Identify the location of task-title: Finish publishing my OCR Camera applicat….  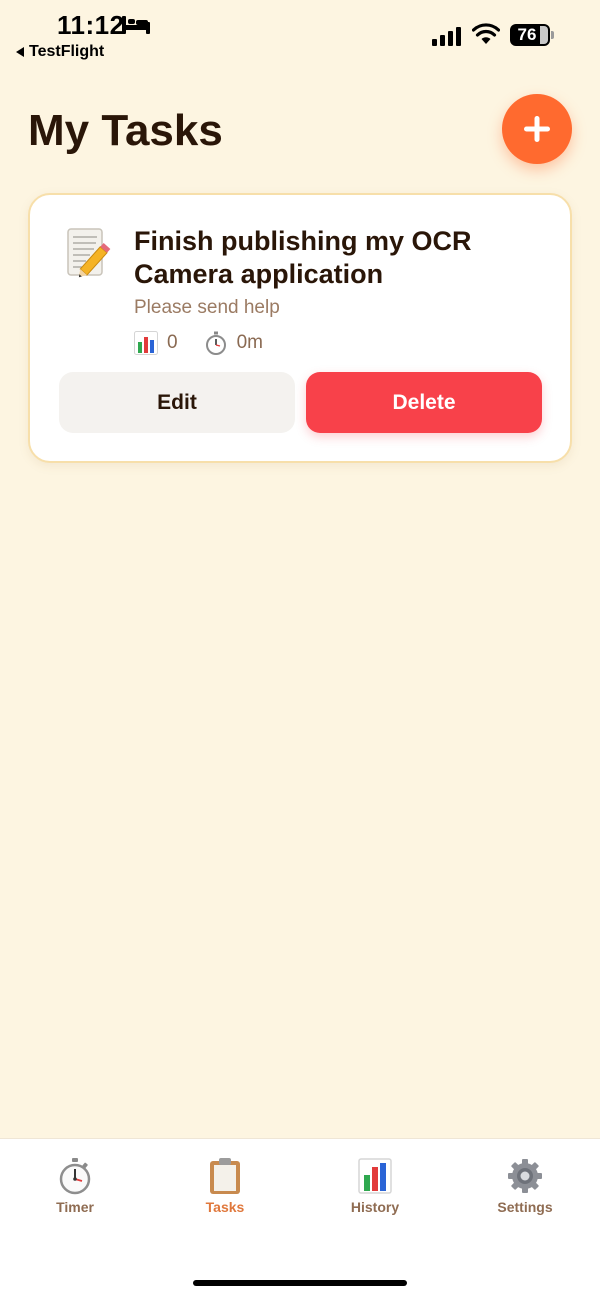
(303, 257).